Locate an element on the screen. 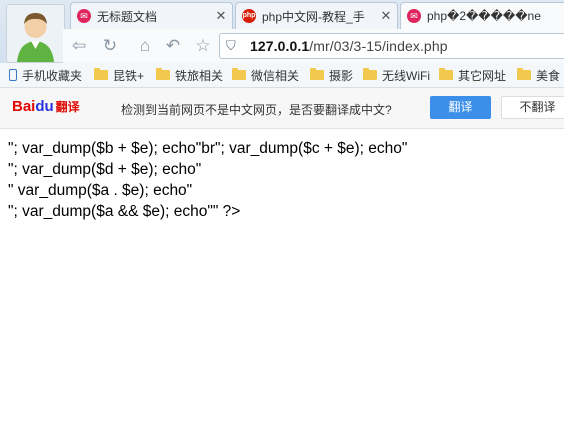 This screenshot has height=424, width=564. logo-du-text: du is located at coordinates (44, 106).